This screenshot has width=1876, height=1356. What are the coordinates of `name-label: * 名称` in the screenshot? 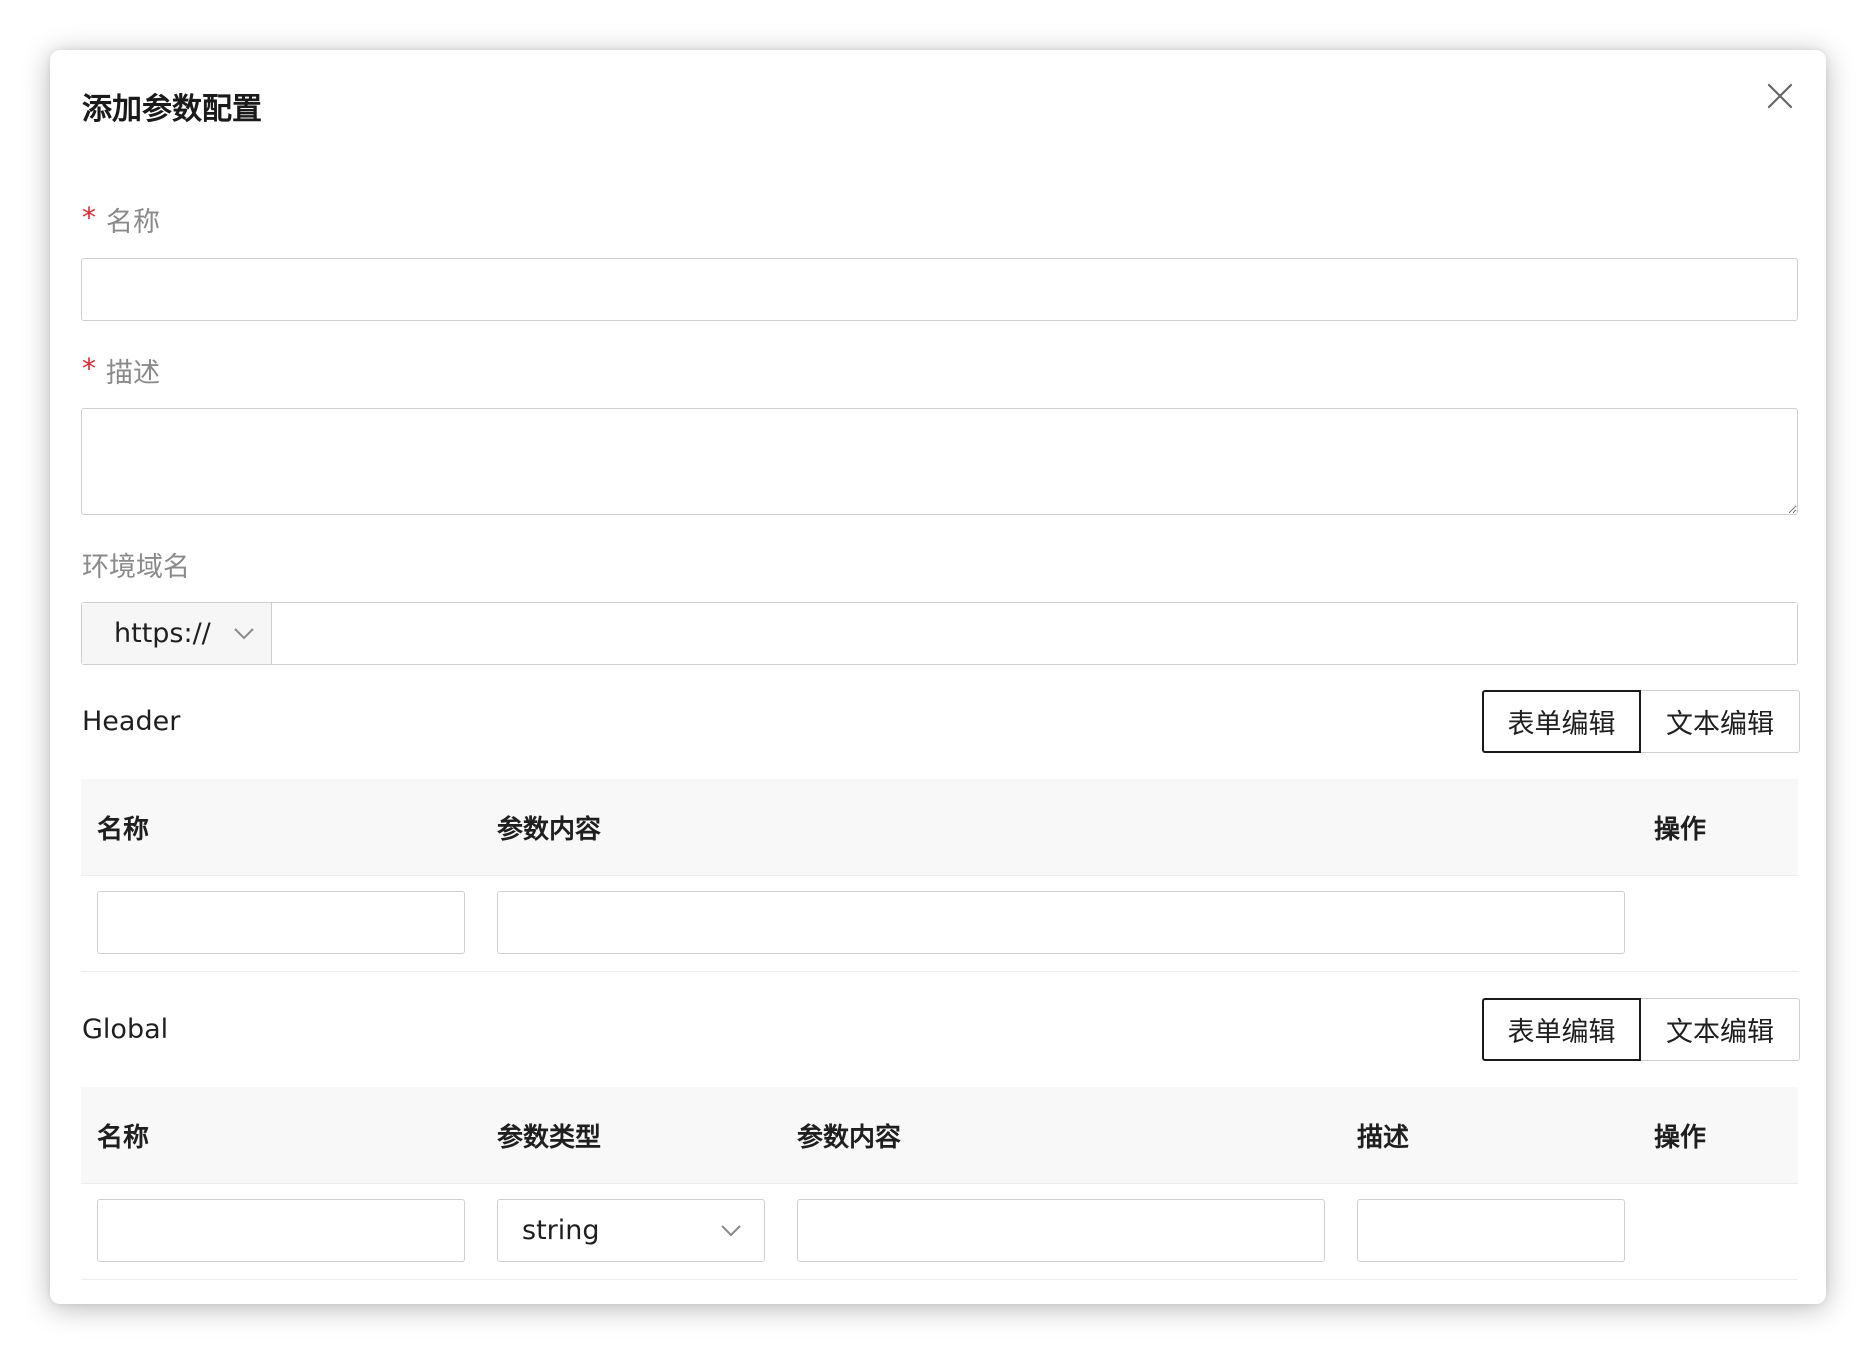 It's located at (121, 219).